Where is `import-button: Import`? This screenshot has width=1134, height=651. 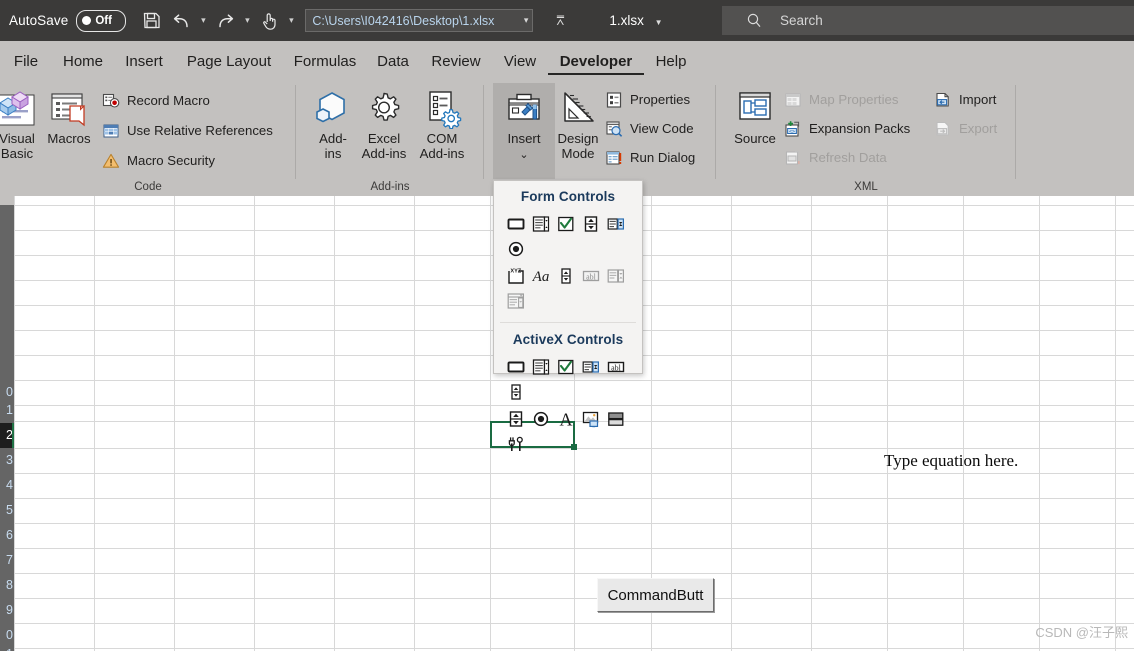
import-button: Import is located at coordinates (964, 99).